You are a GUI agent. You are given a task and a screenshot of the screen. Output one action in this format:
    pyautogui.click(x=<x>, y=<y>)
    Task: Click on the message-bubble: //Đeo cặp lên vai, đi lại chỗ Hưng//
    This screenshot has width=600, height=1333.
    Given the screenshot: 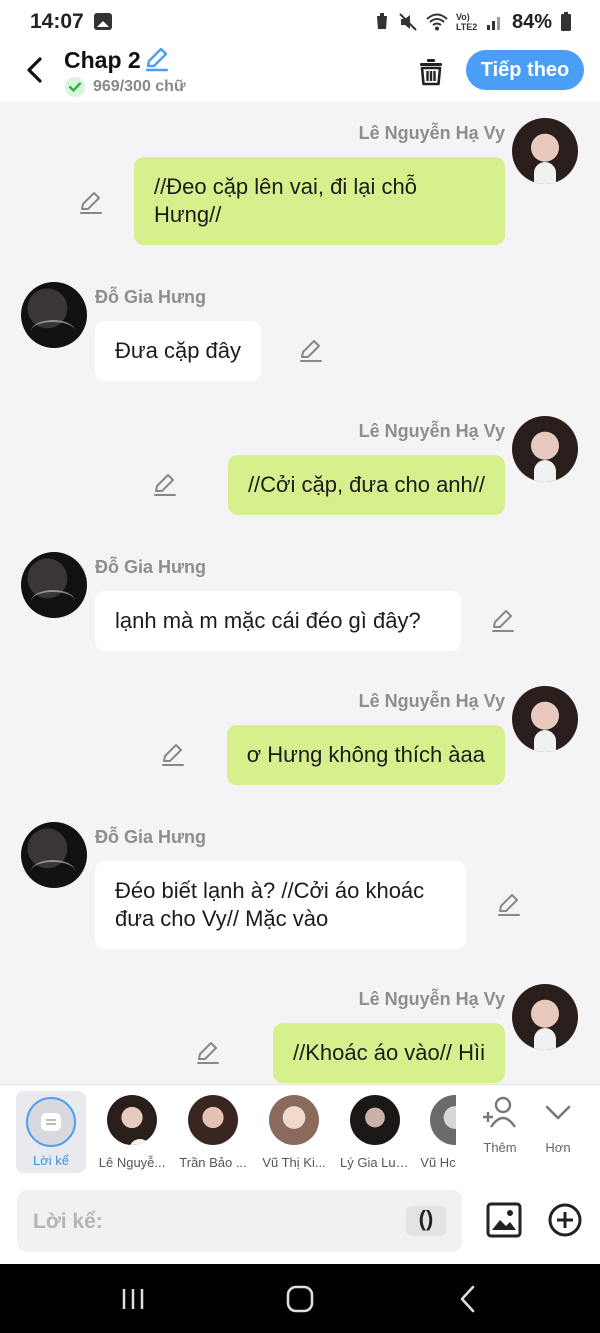 What is the action you would take?
    pyautogui.click(x=319, y=201)
    